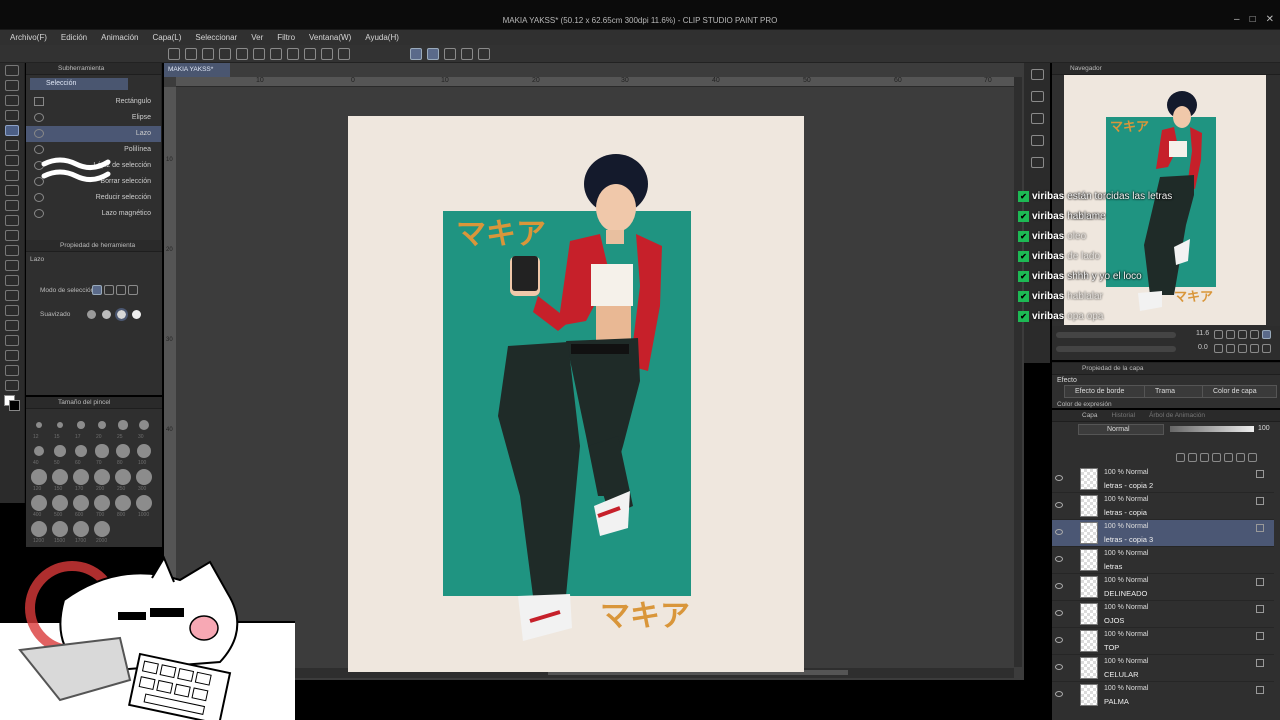 The image size is (1280, 720). Describe the element at coordinates (1174, 391) in the screenshot. I see `tone-button: Trama` at that location.